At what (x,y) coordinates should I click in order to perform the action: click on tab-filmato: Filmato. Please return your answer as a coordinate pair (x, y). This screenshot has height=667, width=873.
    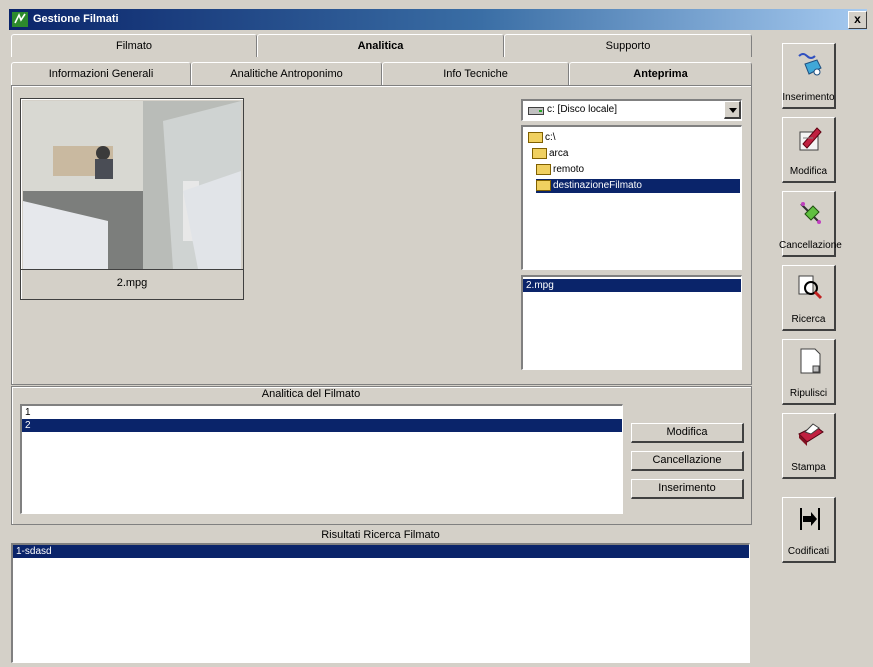
    Looking at the image, I should click on (134, 45).